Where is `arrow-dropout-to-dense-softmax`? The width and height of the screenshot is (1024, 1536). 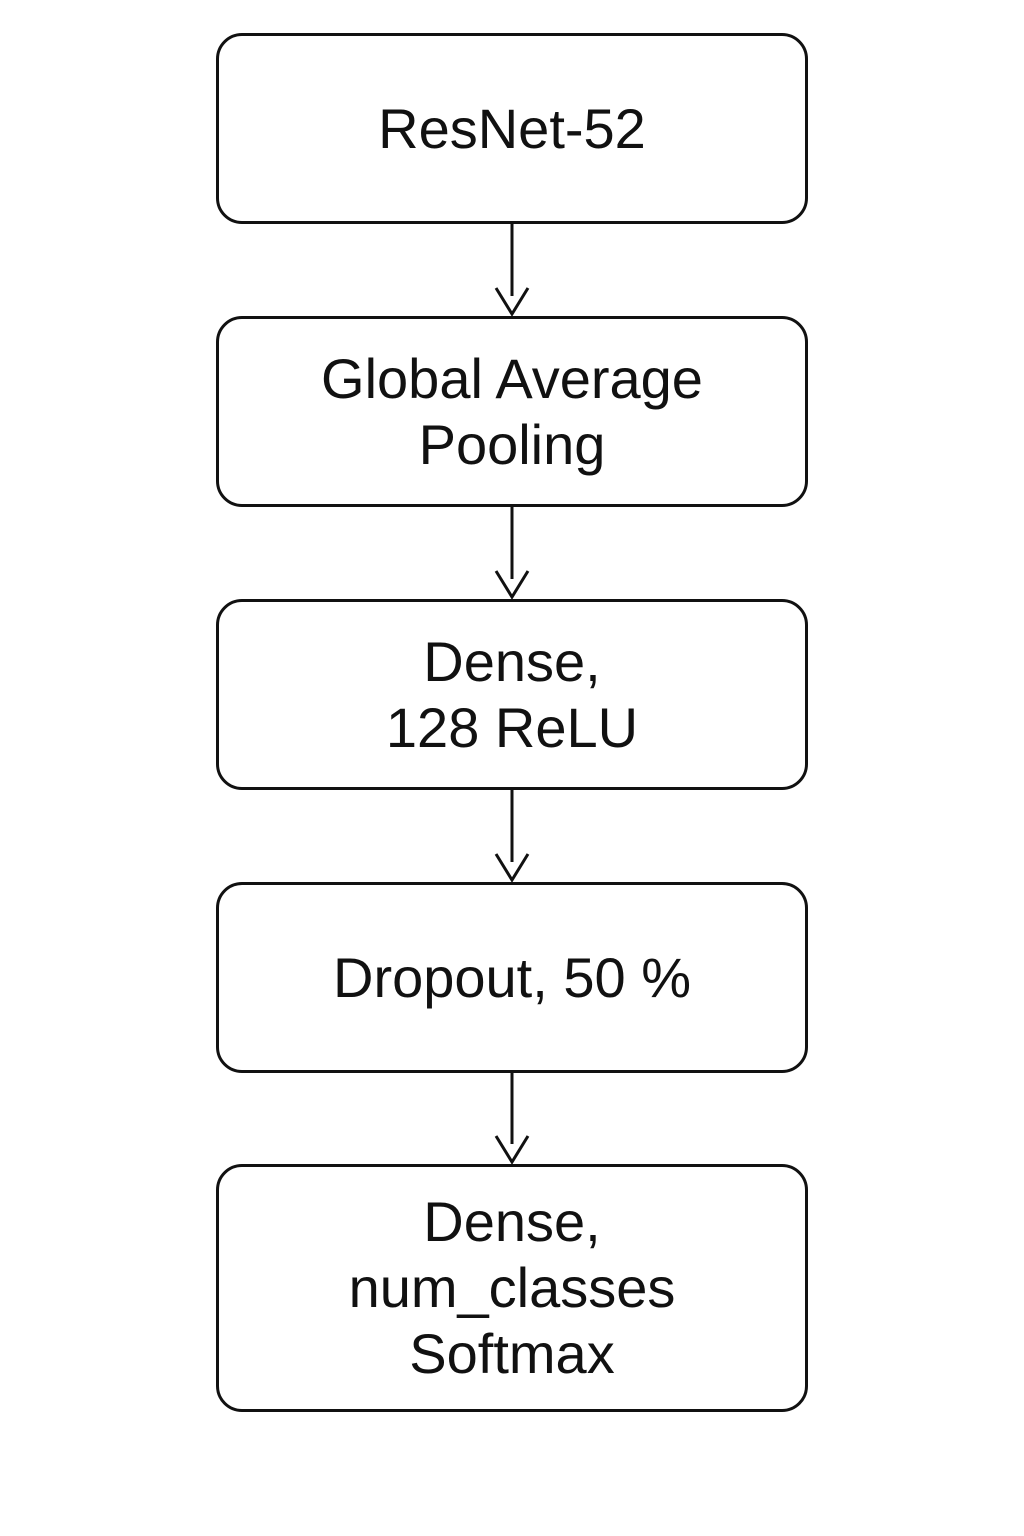
arrow-dropout-to-dense-softmax is located at coordinates (512, 1119).